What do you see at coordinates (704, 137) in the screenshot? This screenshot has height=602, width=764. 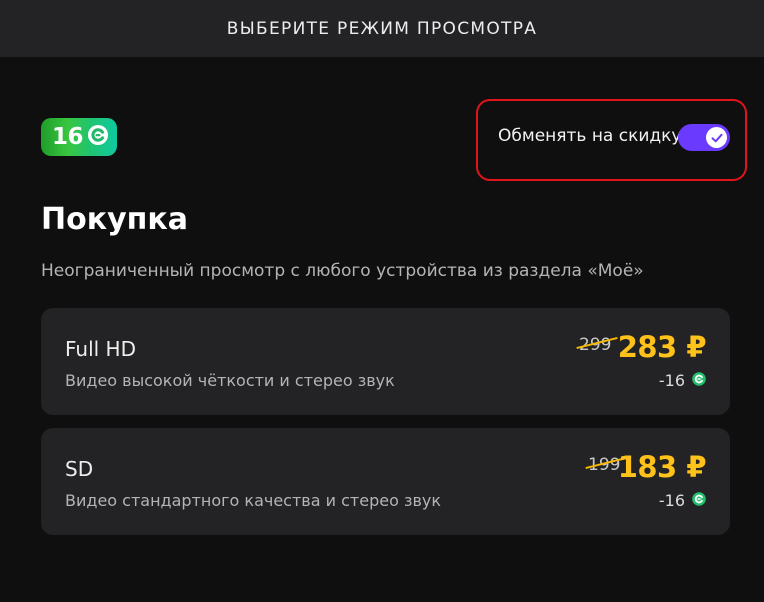 I see `exchange-discount-toggle` at bounding box center [704, 137].